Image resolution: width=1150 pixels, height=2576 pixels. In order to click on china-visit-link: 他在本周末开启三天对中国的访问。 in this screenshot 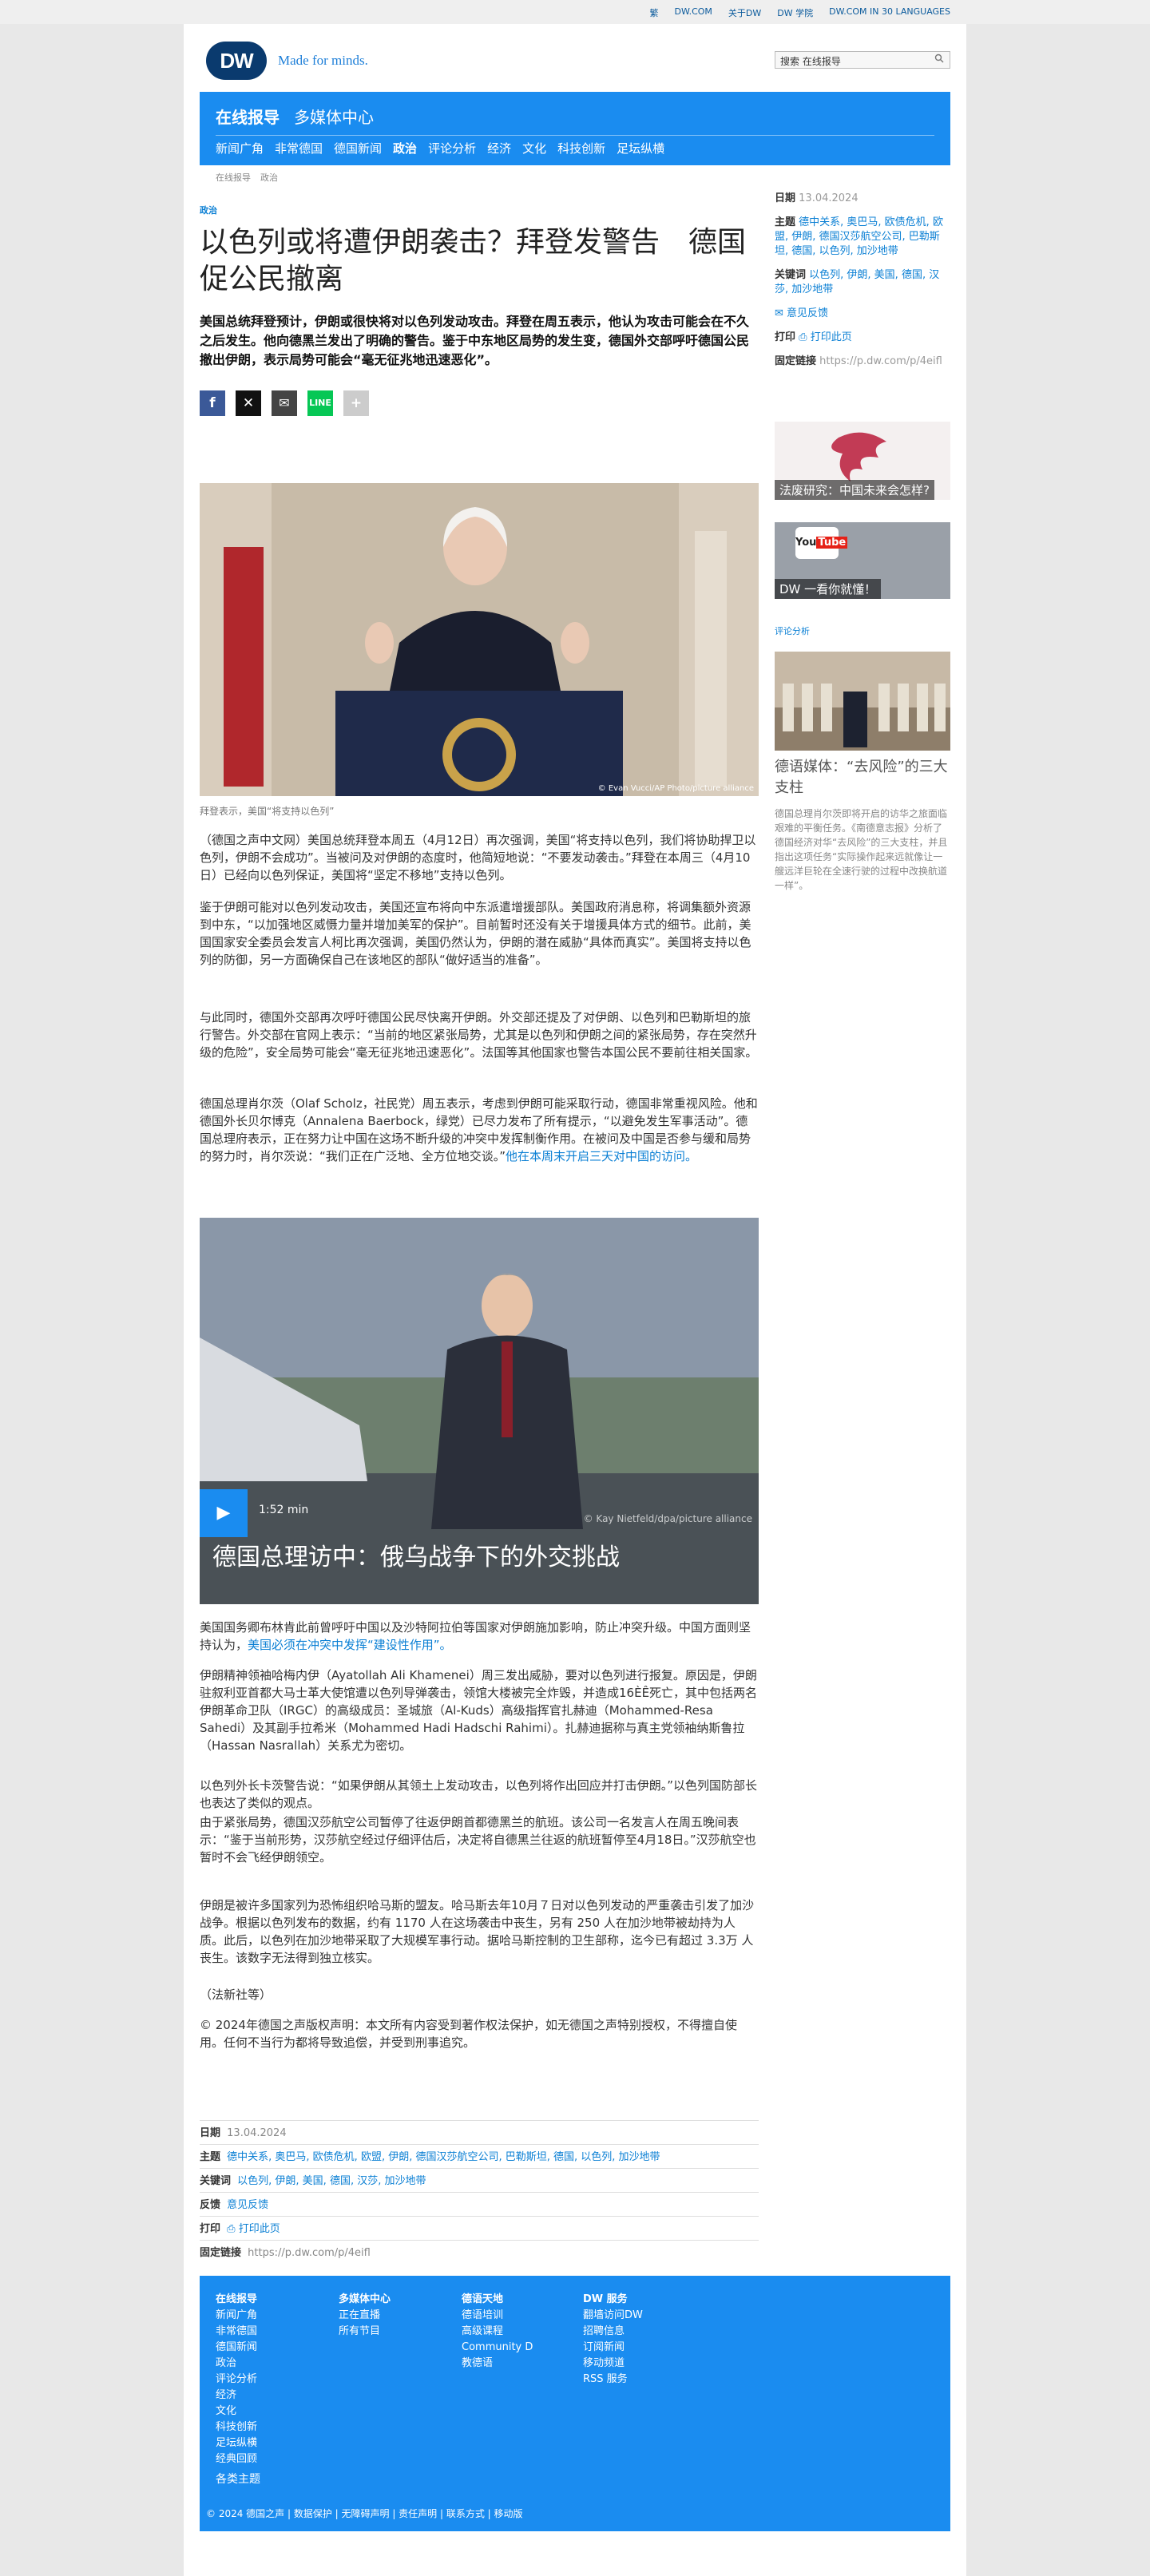, I will do `click(602, 1156)`.